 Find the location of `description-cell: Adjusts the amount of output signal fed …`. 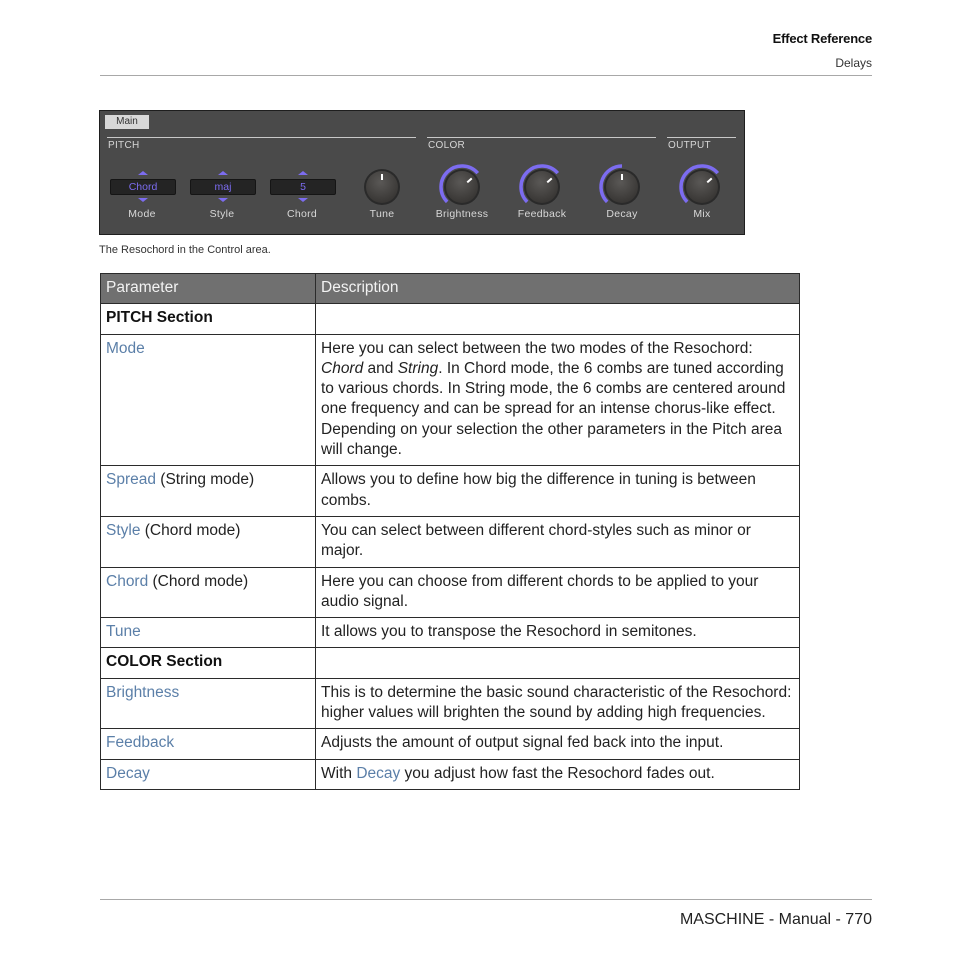

description-cell: Adjusts the amount of output signal fed … is located at coordinates (557, 744).